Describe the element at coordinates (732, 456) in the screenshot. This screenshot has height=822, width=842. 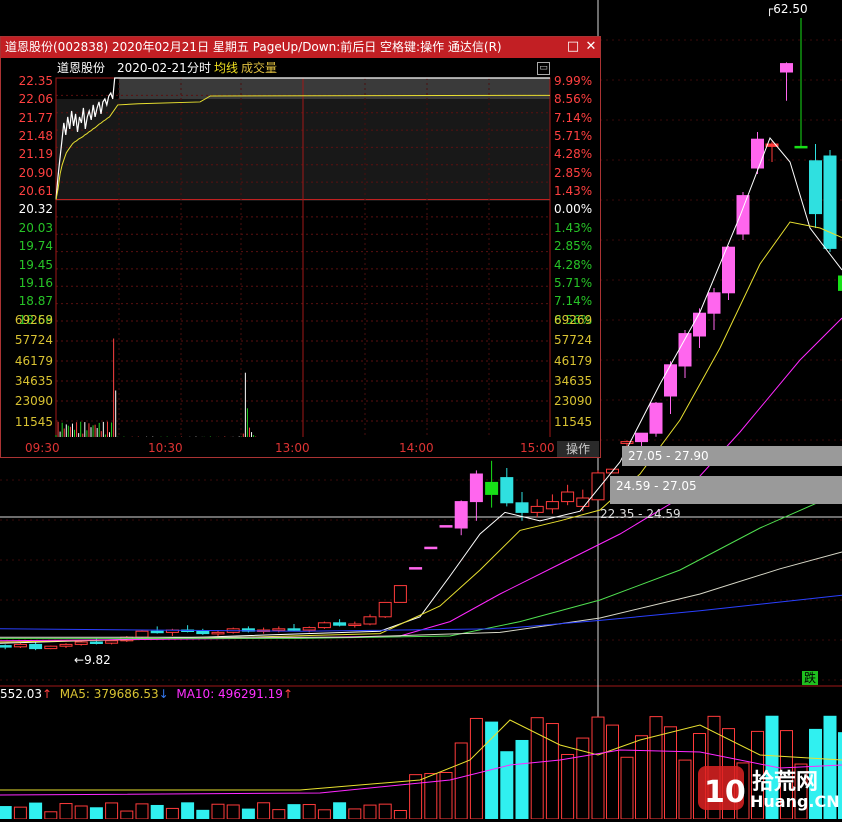
I see `price-band-1: 27.05 - 27.90` at that location.